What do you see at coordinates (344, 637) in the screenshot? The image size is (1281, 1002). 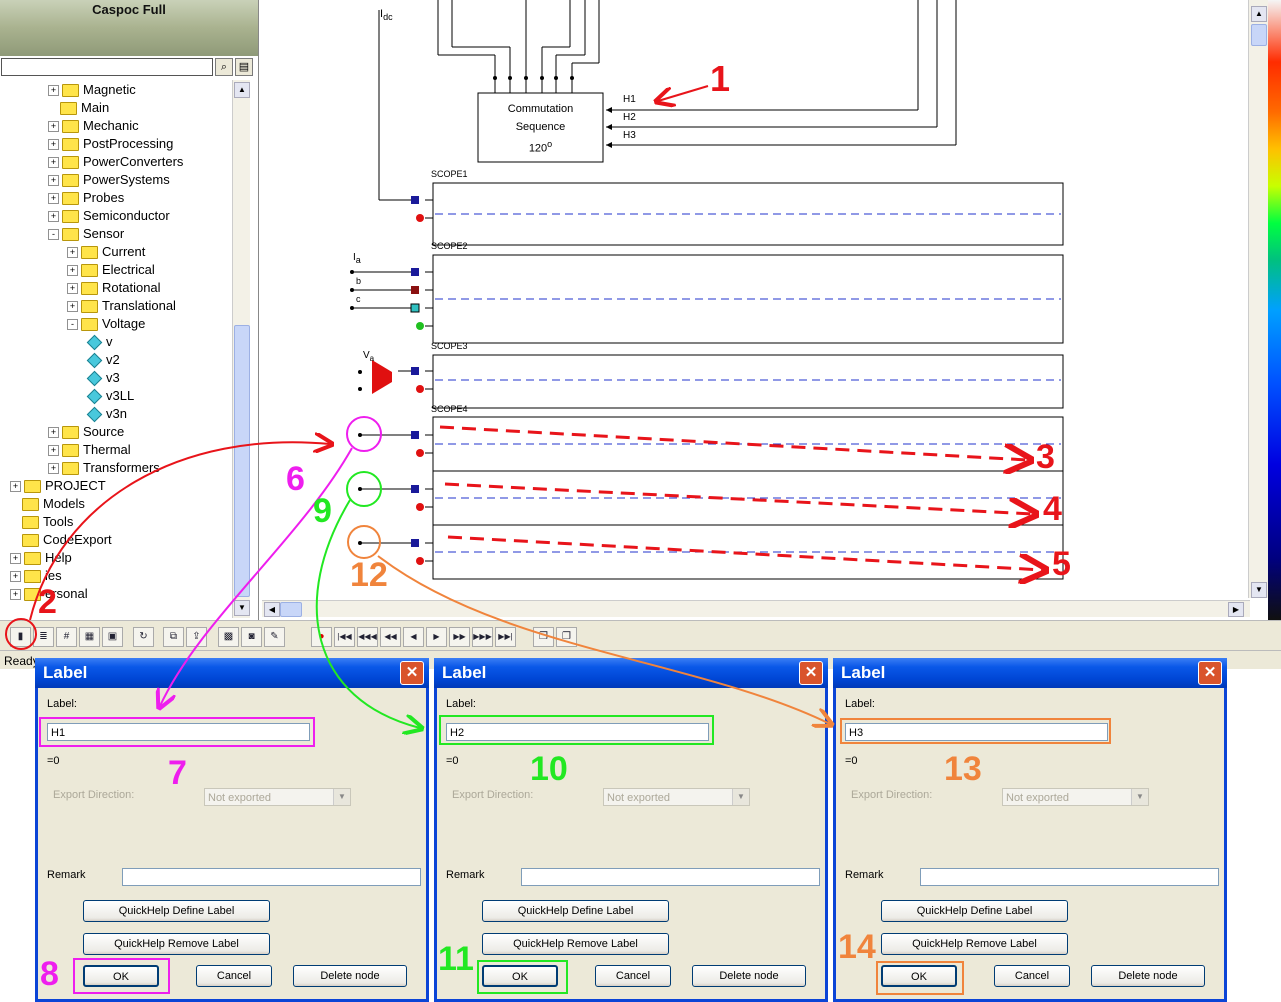 I see `media-control-button: |◀◀` at bounding box center [344, 637].